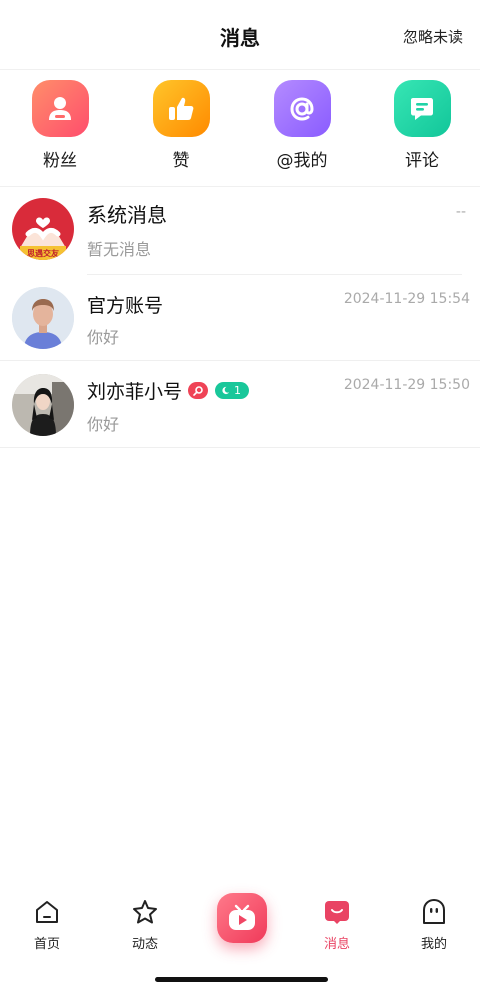 The image size is (480, 993). What do you see at coordinates (119, 249) in the screenshot?
I see `message-preview: 暂无消息` at bounding box center [119, 249].